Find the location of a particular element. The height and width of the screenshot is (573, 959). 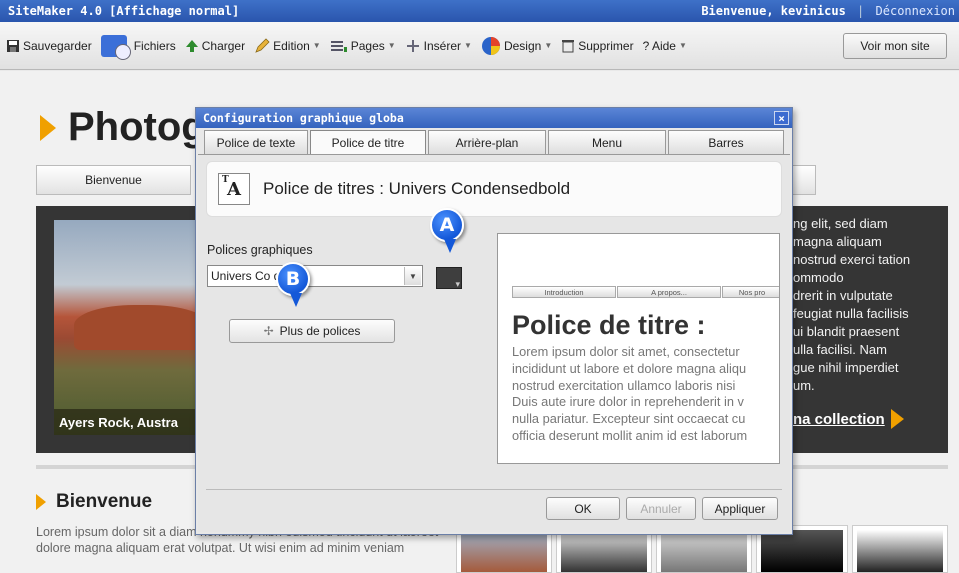

help-menu: ? Aide ▼ is located at coordinates (665, 46).